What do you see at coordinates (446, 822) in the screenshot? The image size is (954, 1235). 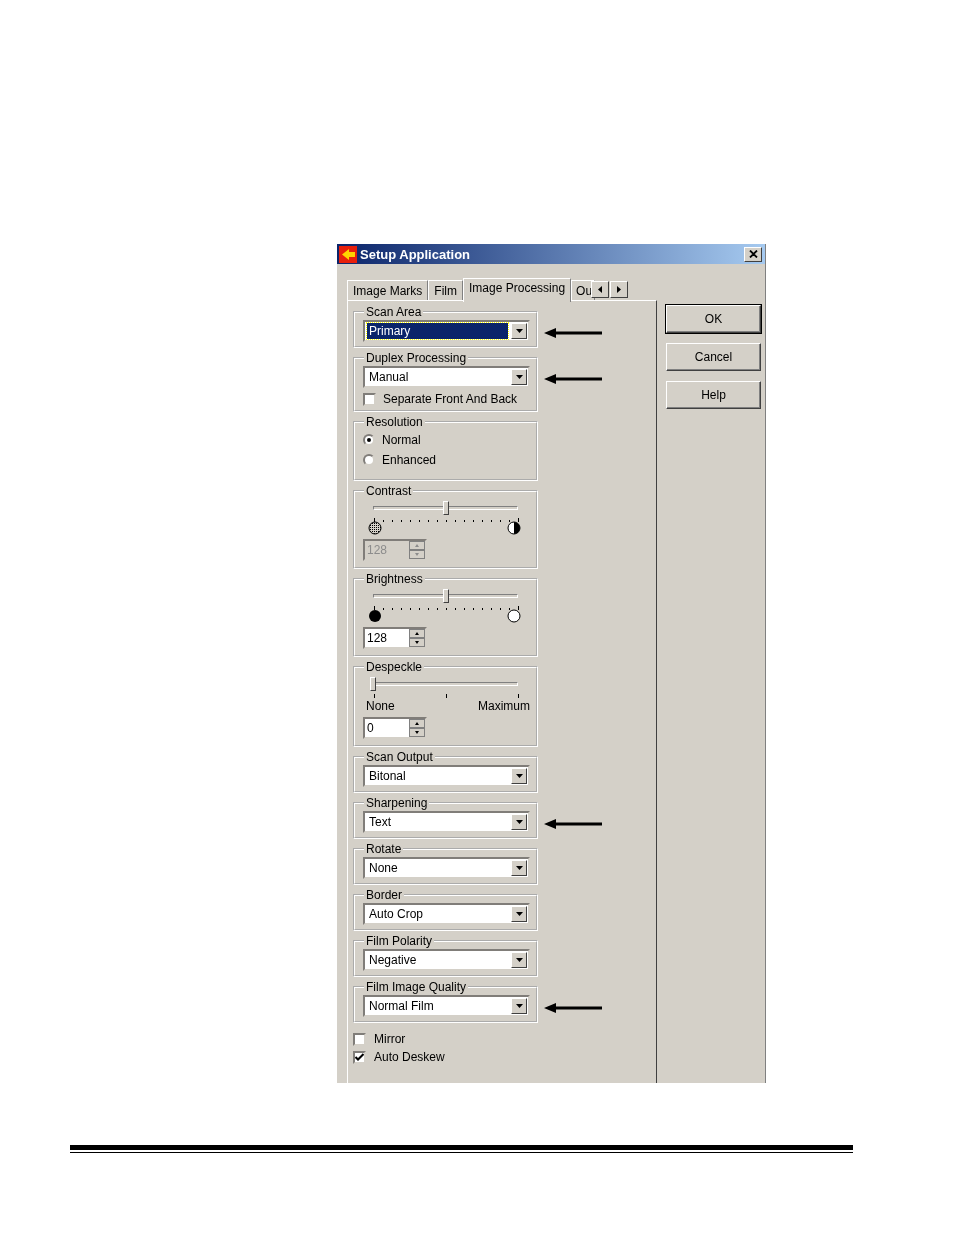 I see `dropdown: Text` at bounding box center [446, 822].